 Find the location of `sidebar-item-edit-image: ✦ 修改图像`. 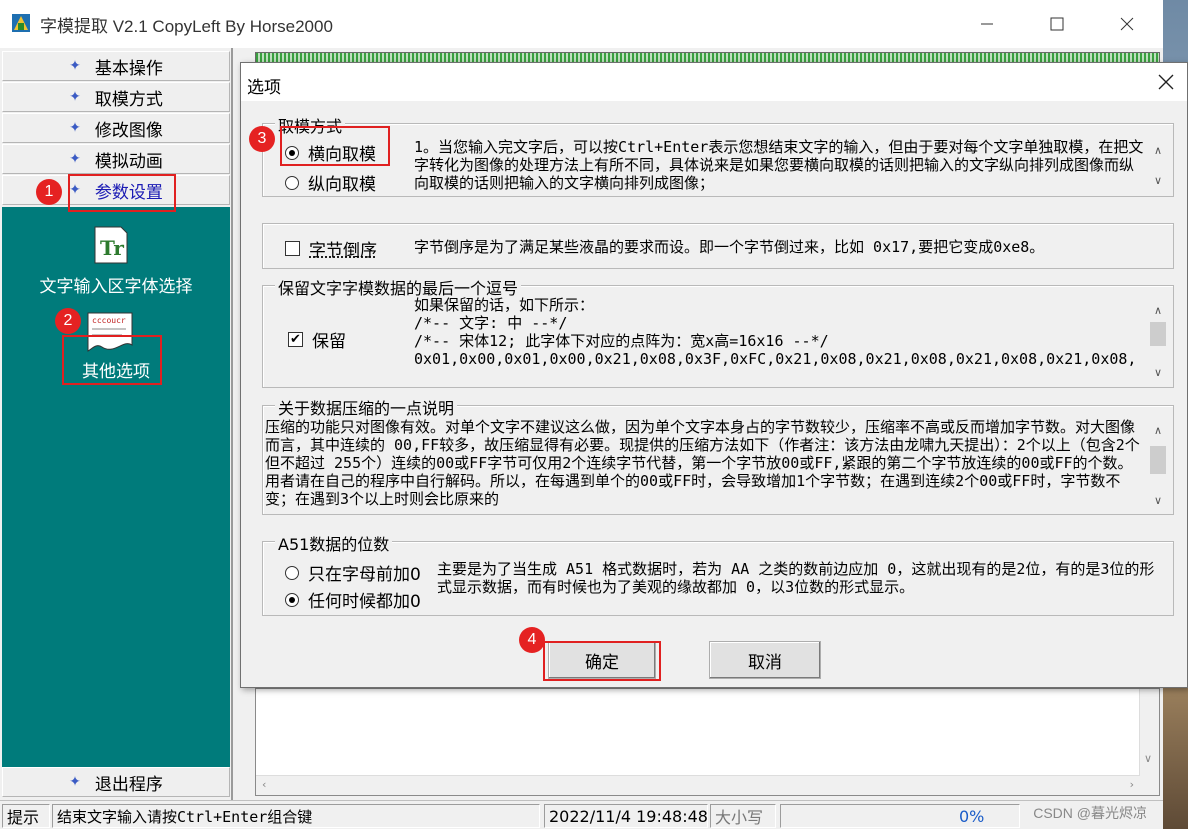

sidebar-item-edit-image: ✦ 修改图像 is located at coordinates (116, 128).